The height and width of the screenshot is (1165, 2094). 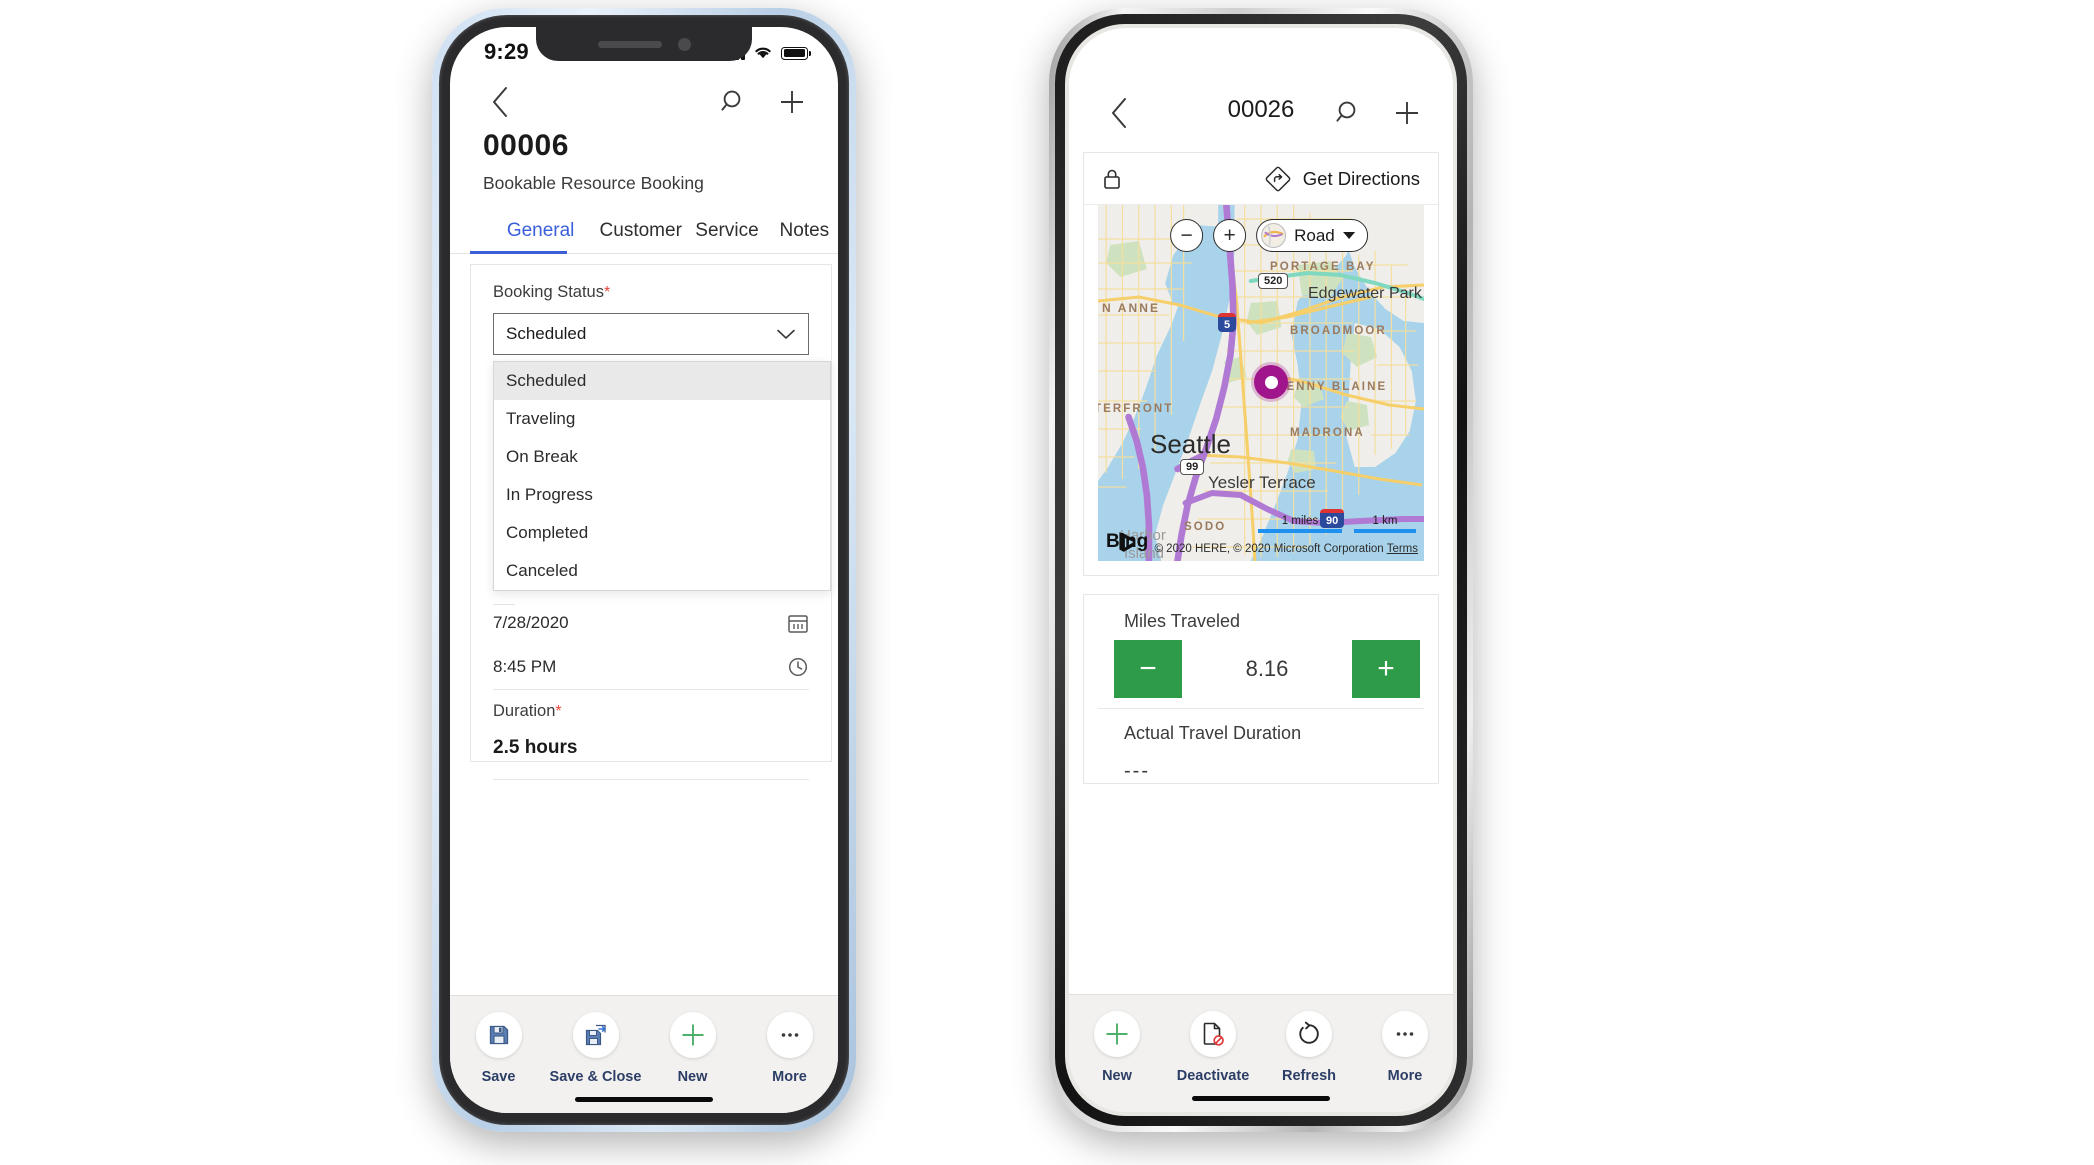 What do you see at coordinates (651, 623) in the screenshot?
I see `date-field-row: 7/28/2020` at bounding box center [651, 623].